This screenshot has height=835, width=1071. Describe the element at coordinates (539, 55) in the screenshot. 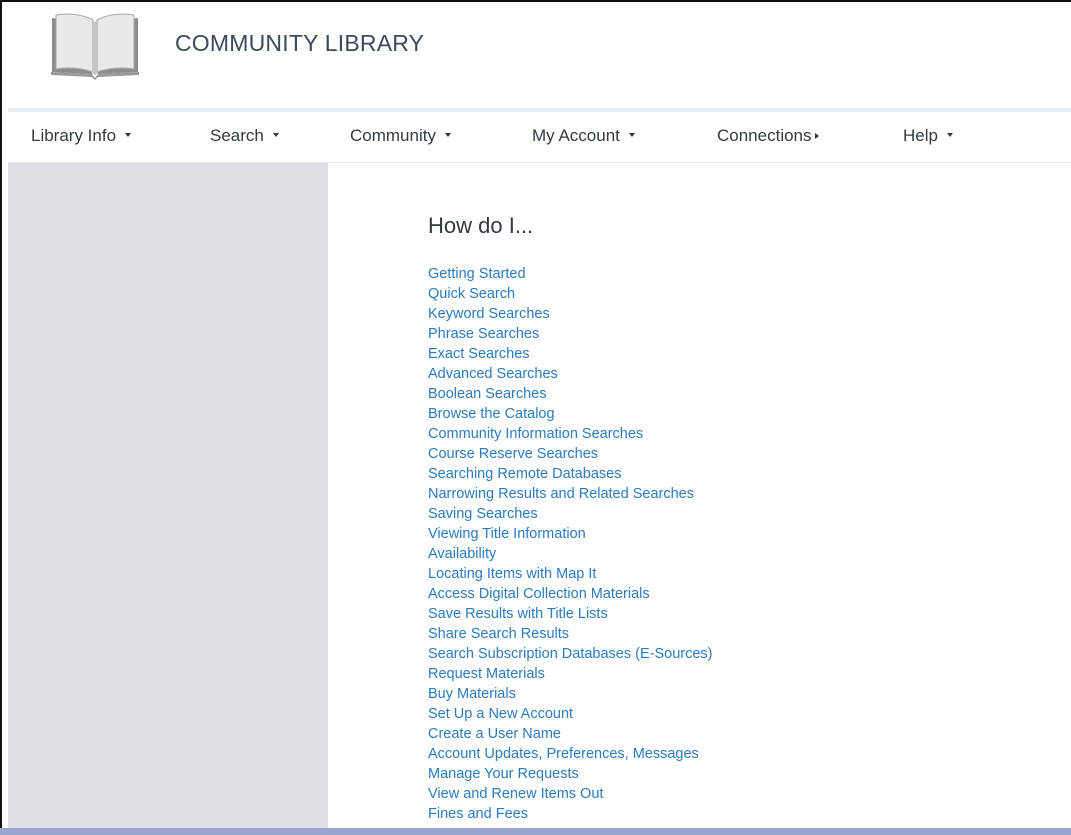

I see `site-header: COMMUNITY LIBRARY` at that location.